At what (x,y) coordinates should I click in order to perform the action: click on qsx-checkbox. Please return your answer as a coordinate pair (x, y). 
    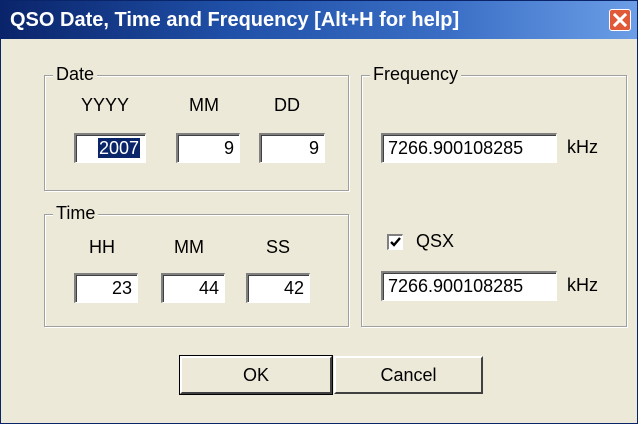
    Looking at the image, I should click on (395, 242).